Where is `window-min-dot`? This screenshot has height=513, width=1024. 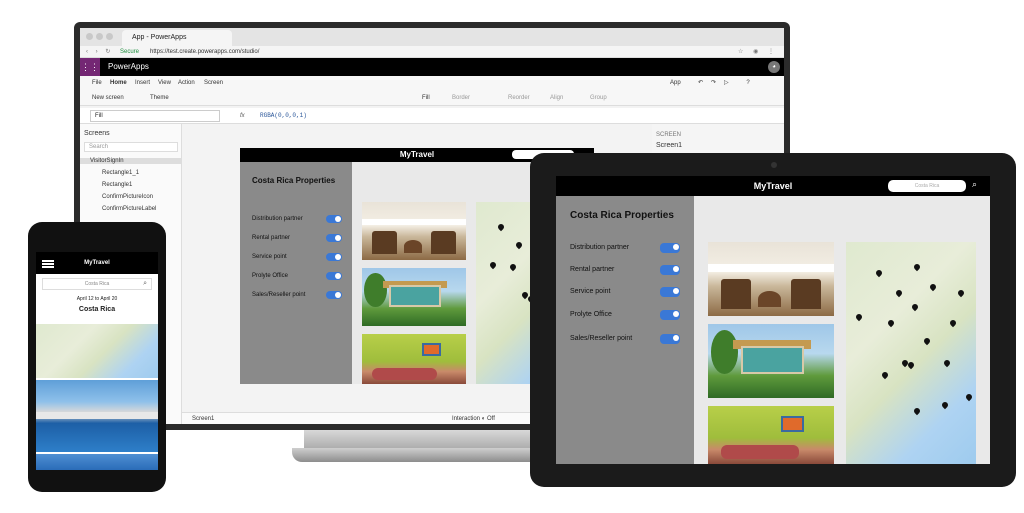
window-min-dot is located at coordinates (99, 36).